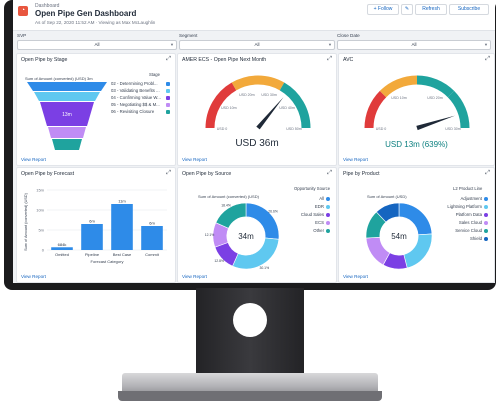 This screenshot has height=413, width=500. Describe the element at coordinates (318, 230) in the screenshot. I see `legend-item-label: Other` at that location.